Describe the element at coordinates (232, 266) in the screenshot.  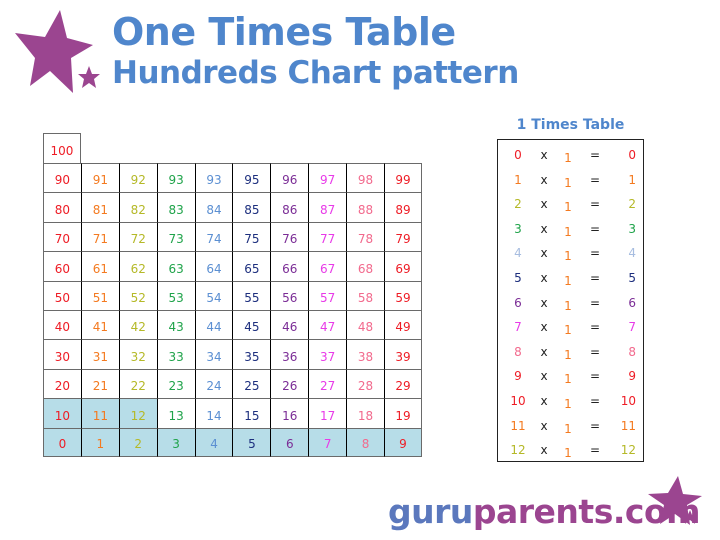
I see `hundreds-chart-row: 60 61 62 63 64 65 66 67 68 69` at that location.